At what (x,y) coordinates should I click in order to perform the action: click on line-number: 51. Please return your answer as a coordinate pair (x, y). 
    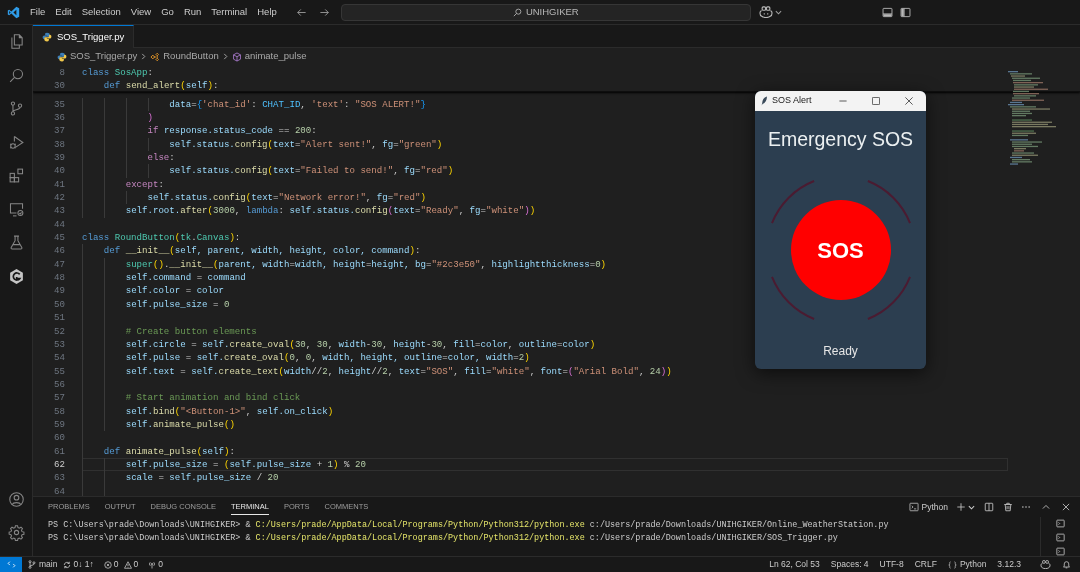
    Looking at the image, I should click on (59, 318).